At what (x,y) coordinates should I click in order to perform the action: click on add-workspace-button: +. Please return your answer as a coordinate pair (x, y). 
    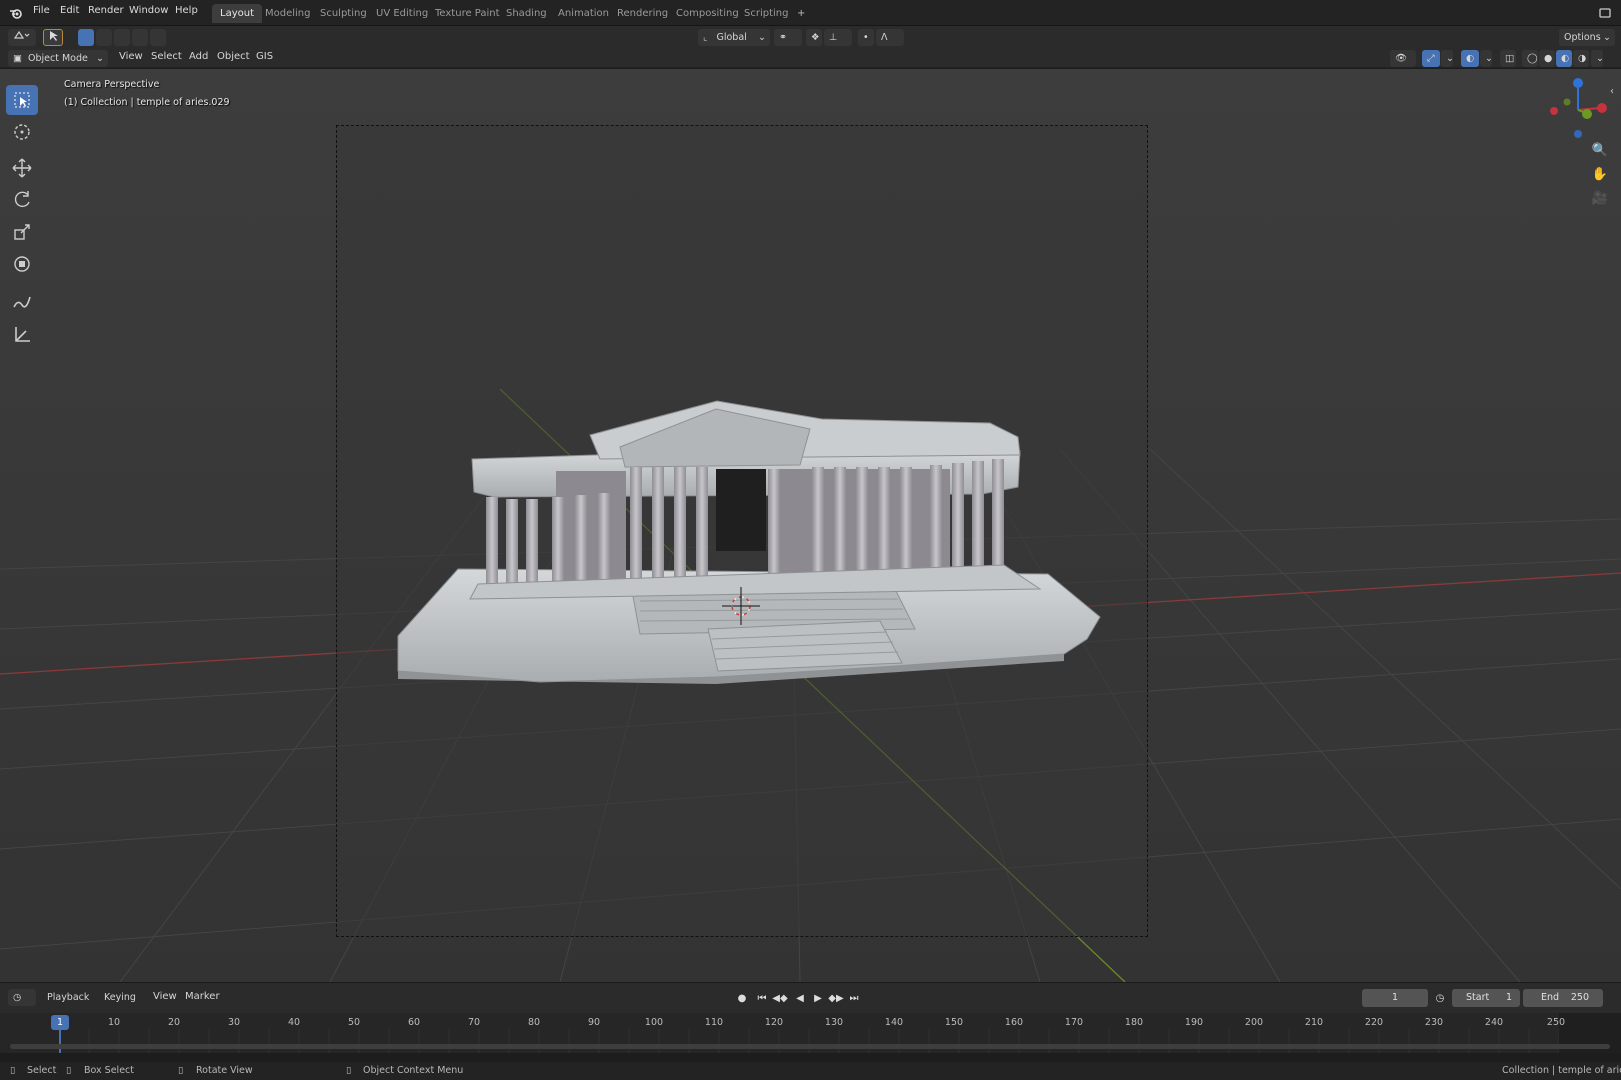
    Looking at the image, I should click on (801, 13).